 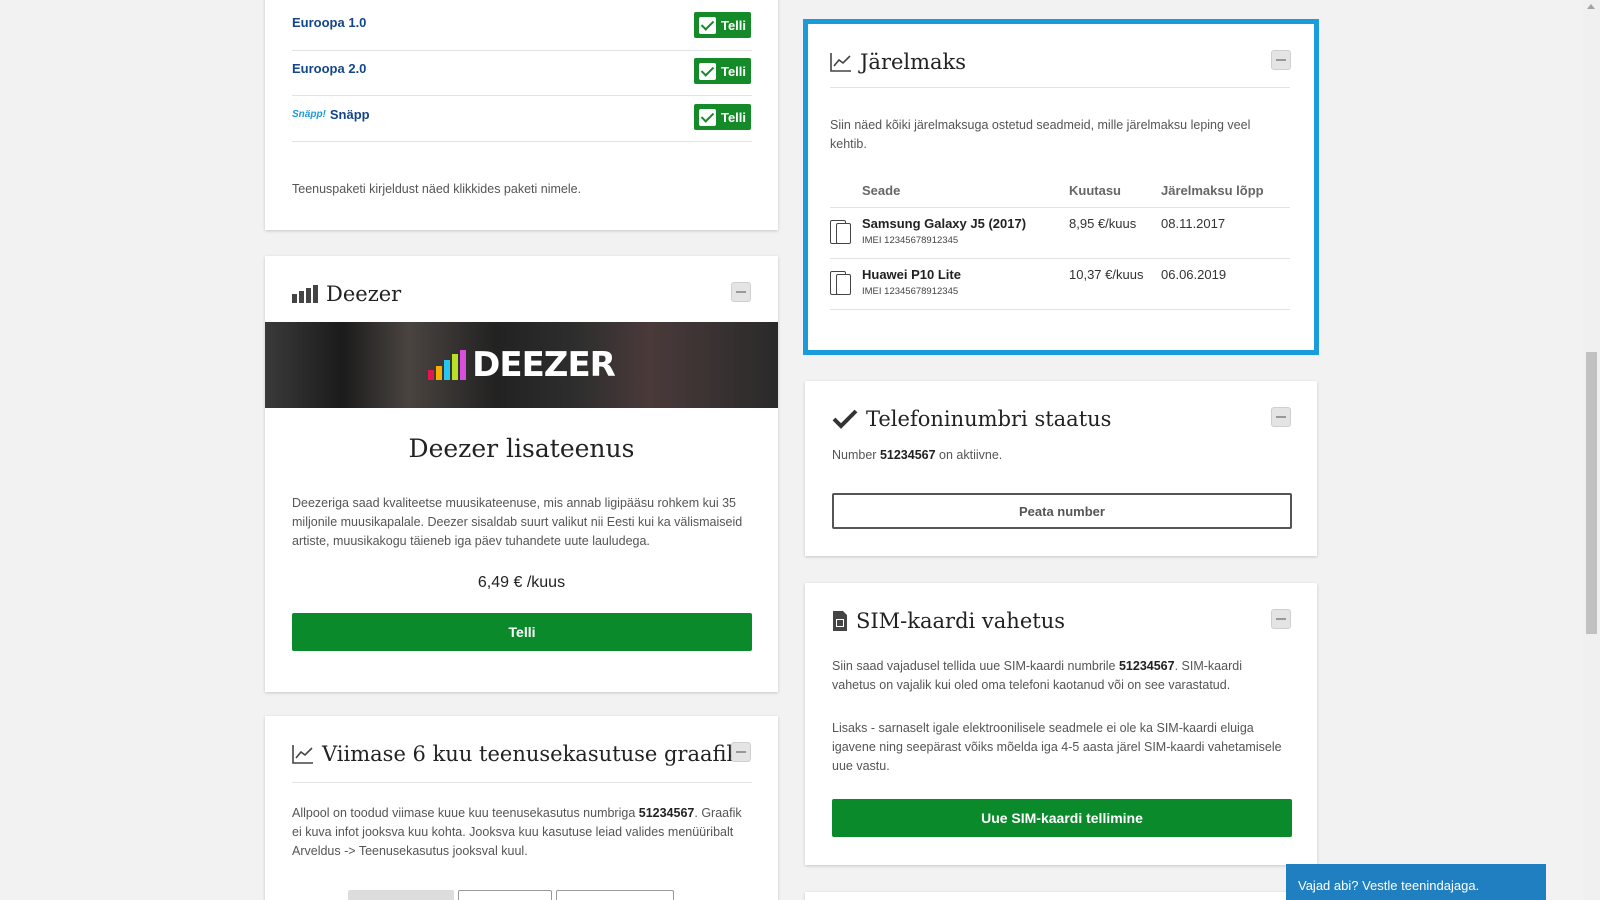 I want to click on stop-number-button: Peata number, so click(x=1062, y=511).